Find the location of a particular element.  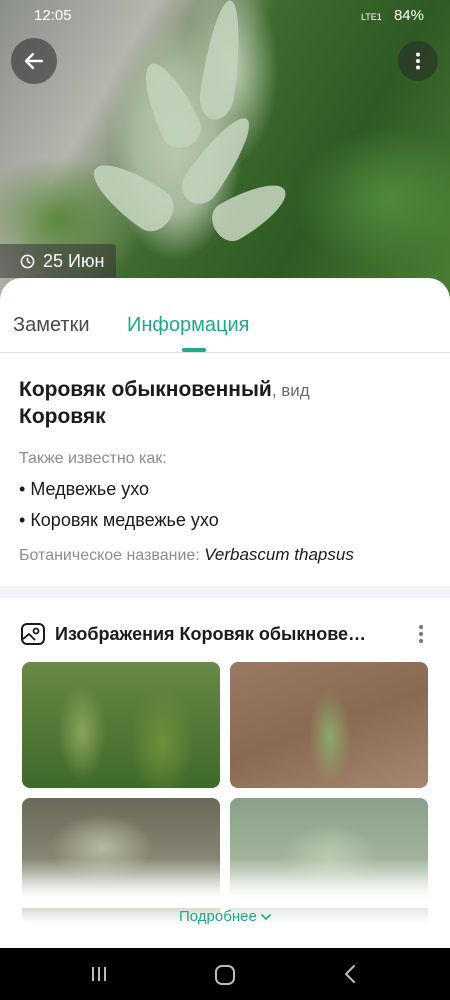

more-options-button is located at coordinates (418, 61).